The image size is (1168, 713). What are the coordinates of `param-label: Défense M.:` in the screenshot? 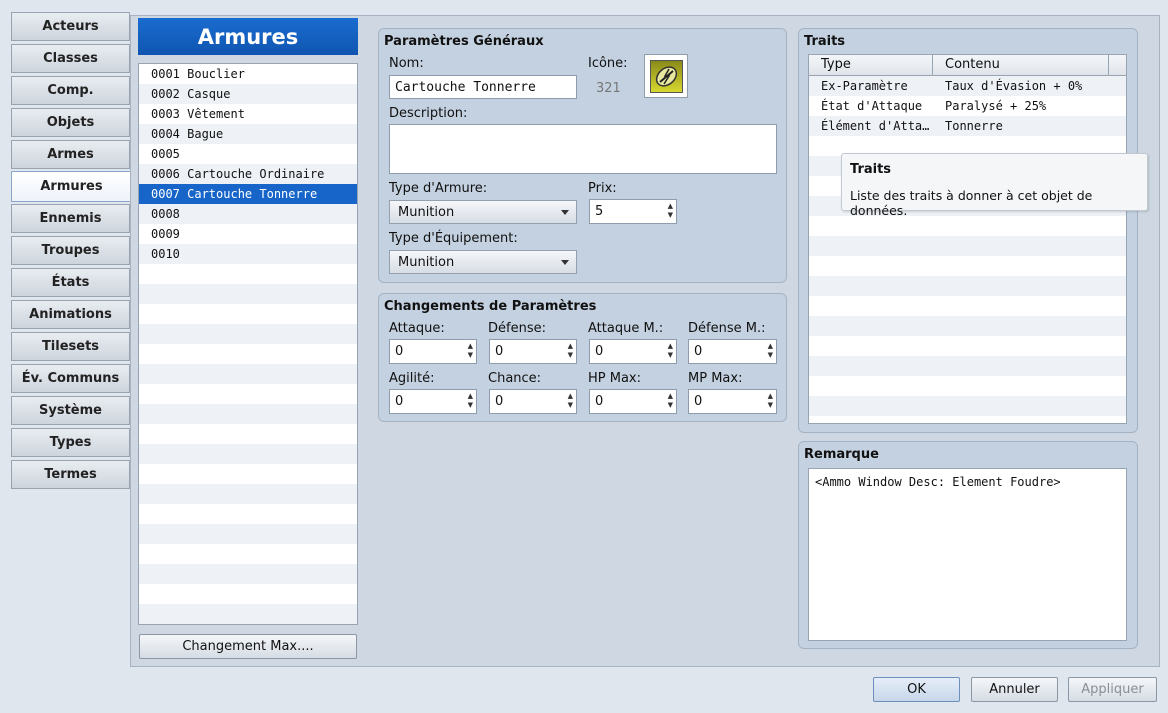 It's located at (727, 328).